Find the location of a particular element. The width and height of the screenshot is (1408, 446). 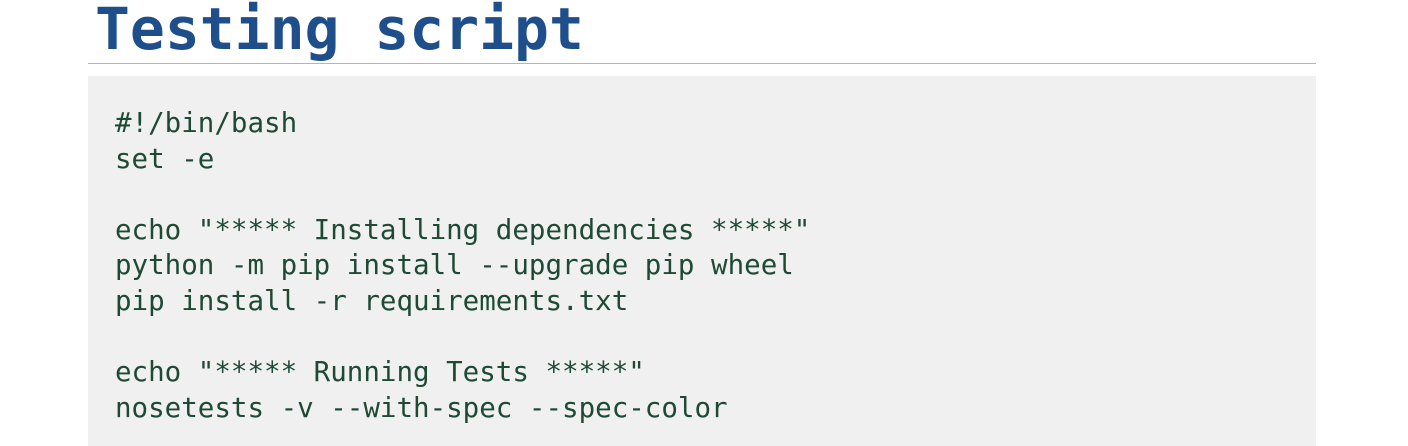

code-line-pip-install-requirements: pip install -r requirements.txt is located at coordinates (372, 300).